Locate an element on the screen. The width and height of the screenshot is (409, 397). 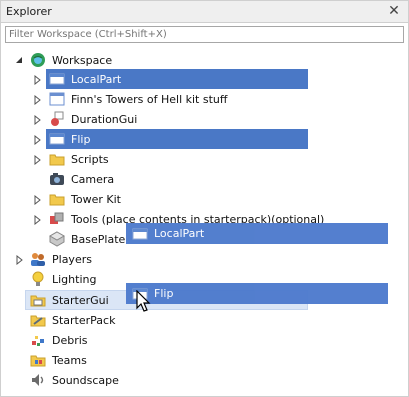
tree-item-localpart: LocalPart is located at coordinates (85, 79).